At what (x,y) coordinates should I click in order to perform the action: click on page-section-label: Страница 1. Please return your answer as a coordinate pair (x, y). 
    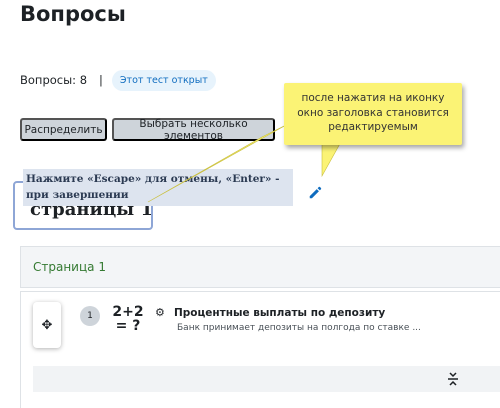
    Looking at the image, I should click on (69, 267).